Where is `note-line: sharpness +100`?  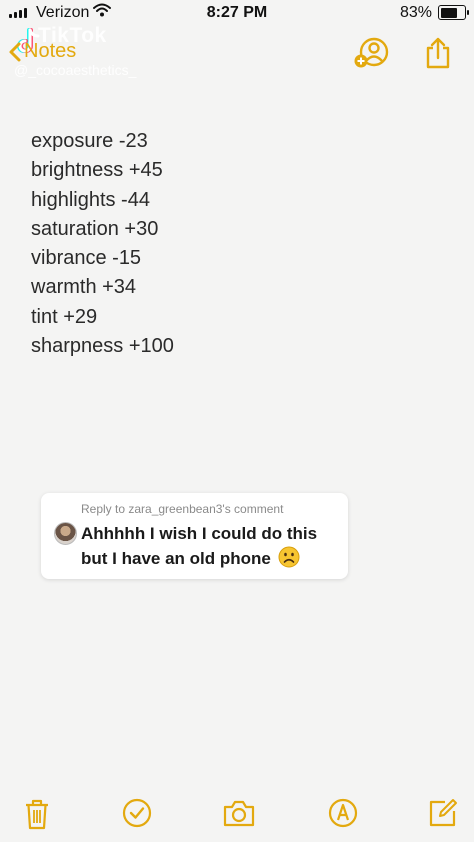
note-line: sharpness +100 is located at coordinates (102, 346).